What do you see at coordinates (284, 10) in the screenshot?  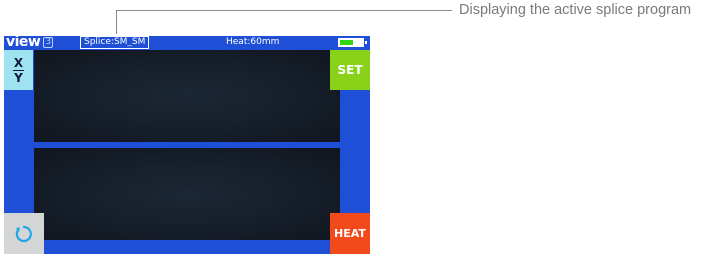 I see `callout-line` at bounding box center [284, 10].